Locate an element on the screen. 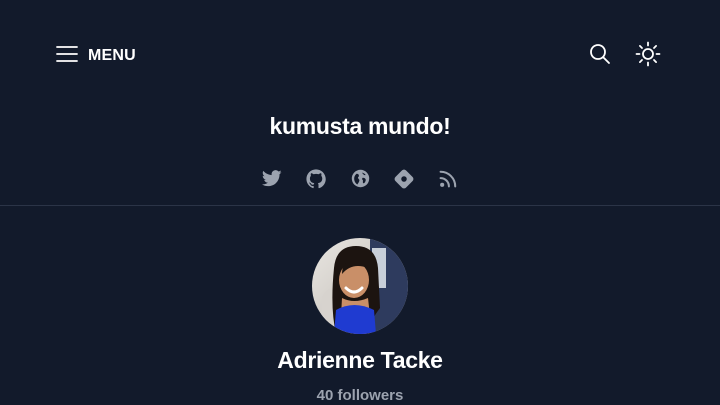  theme-toggle-button is located at coordinates (648, 56).